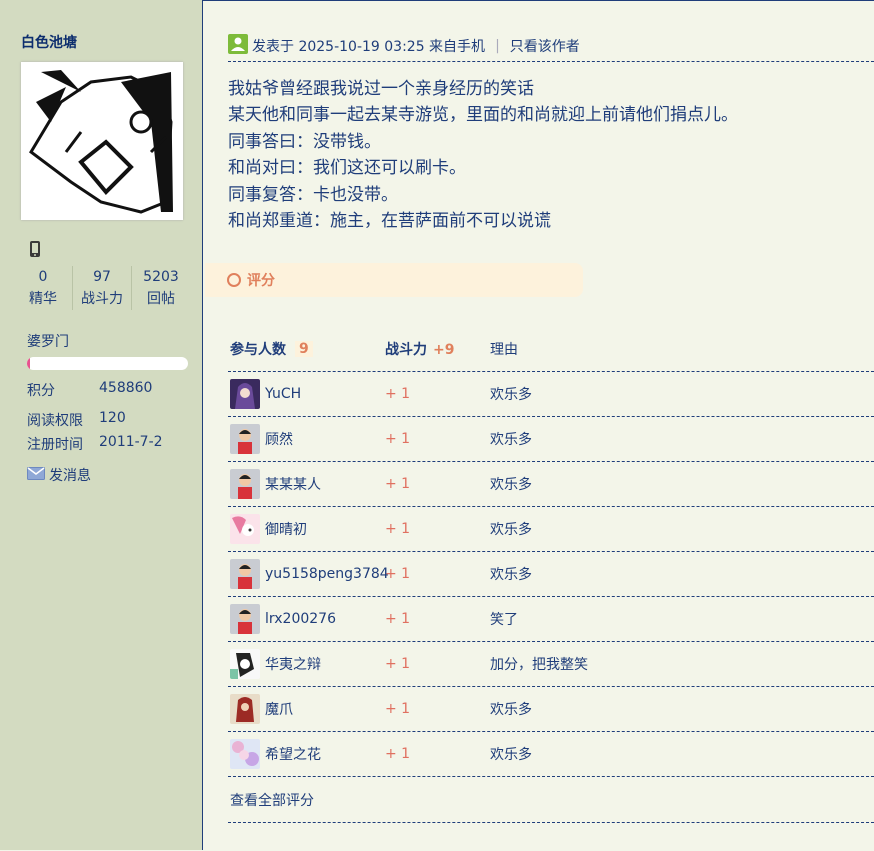  I want to click on info-points: 积分 458860, so click(89, 390).